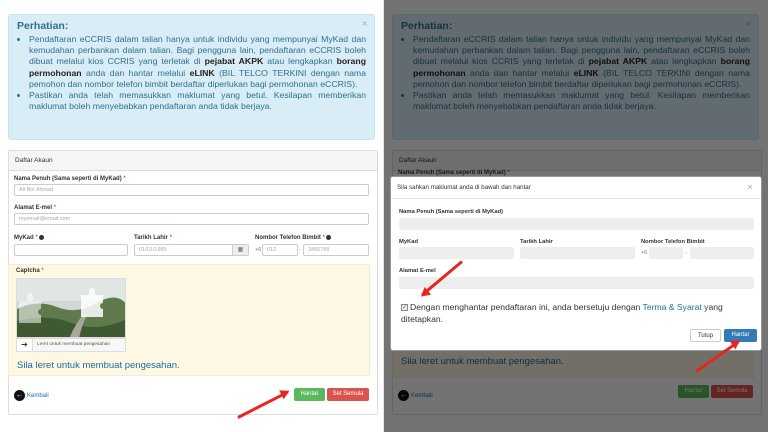 This screenshot has height=432, width=768. Describe the element at coordinates (234, 61) in the screenshot. I see `akpk-office-text: pejabat AKPK` at that location.